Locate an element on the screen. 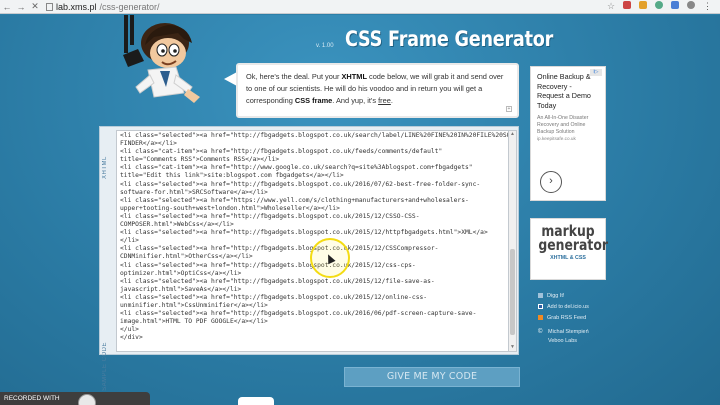 This screenshot has height=405, width=720. markup-logo-line2: generator is located at coordinates (573, 245).